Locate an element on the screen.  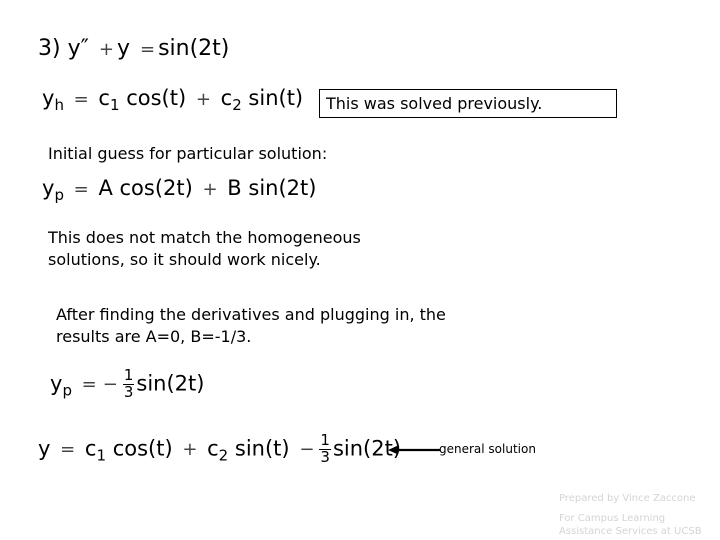
previously-solved-note: This was solved previously. is located at coordinates (468, 103).